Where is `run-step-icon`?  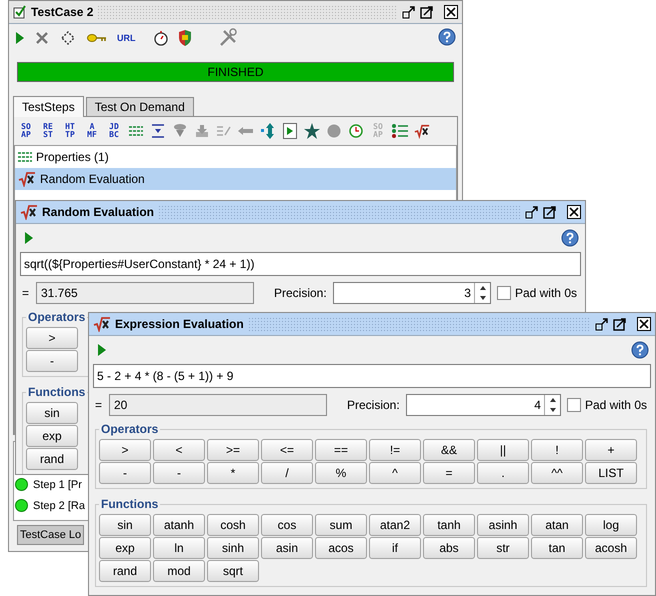
run-step-icon is located at coordinates (290, 131).